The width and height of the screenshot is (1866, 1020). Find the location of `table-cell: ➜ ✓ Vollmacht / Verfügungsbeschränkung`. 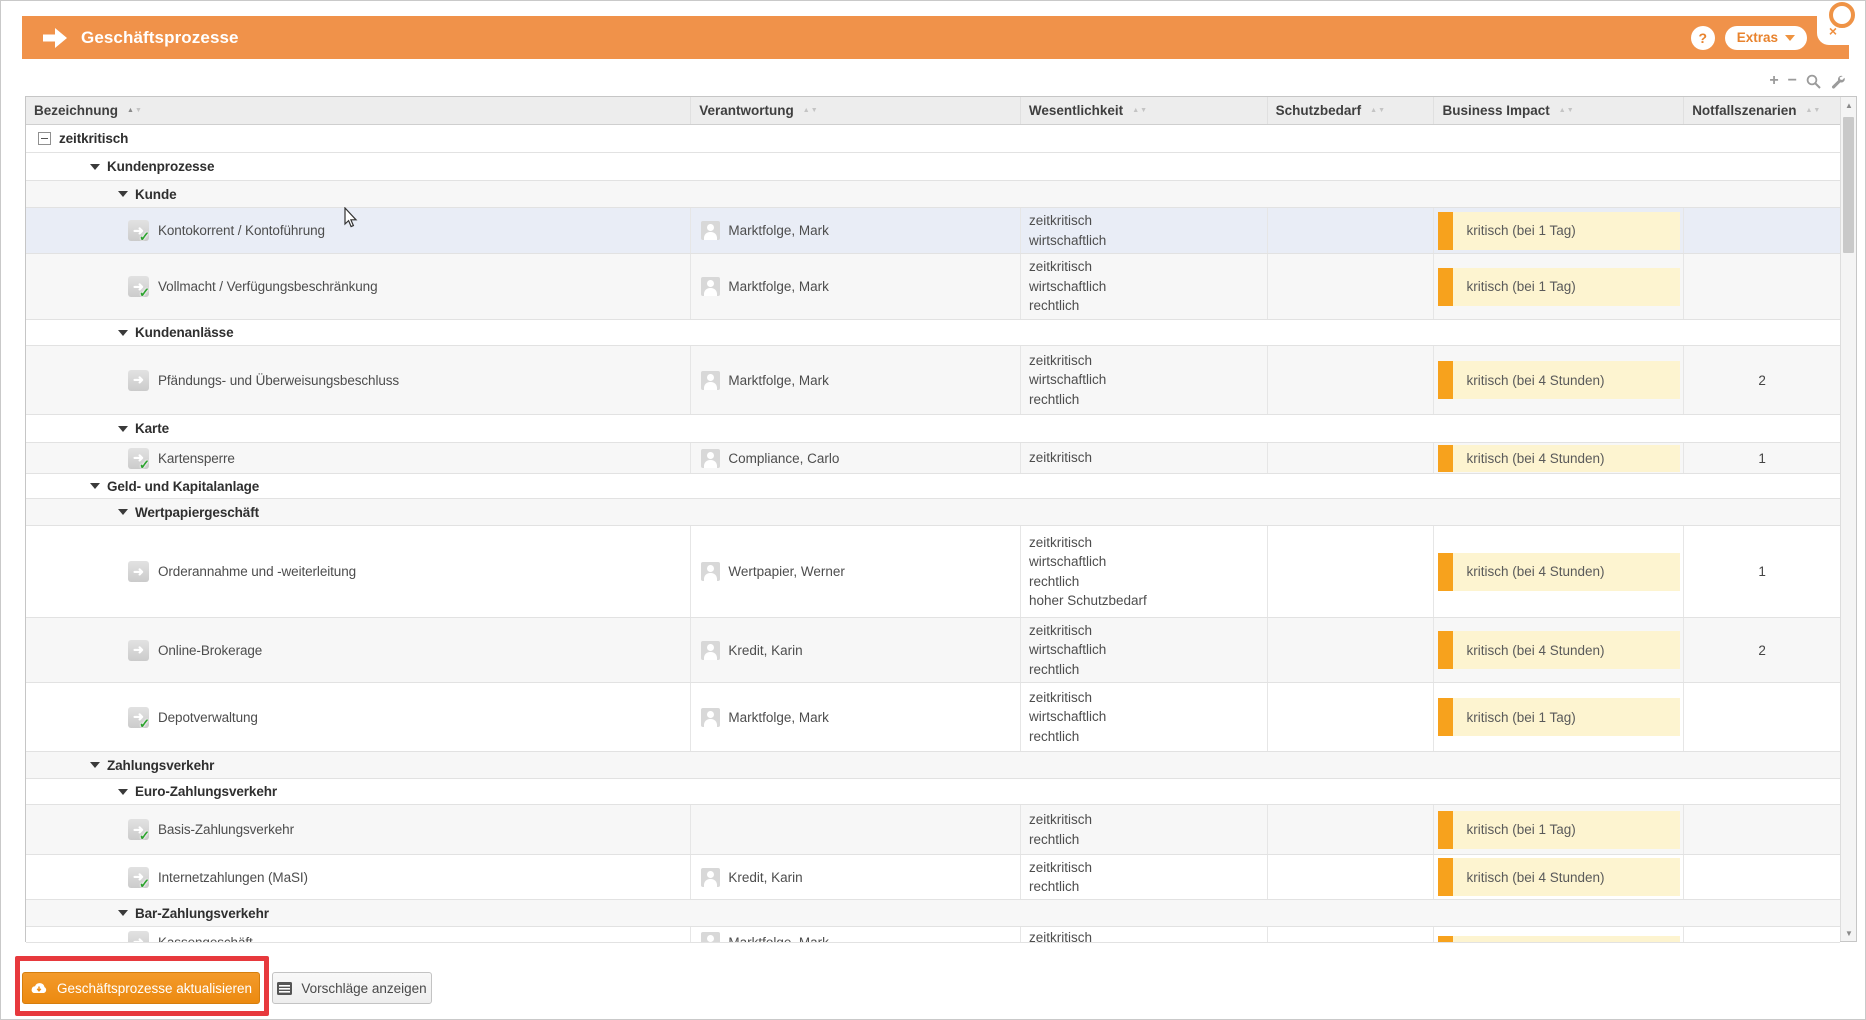

table-cell: ➜ ✓ Vollmacht / Verfügungsbeschränkung is located at coordinates (359, 286).